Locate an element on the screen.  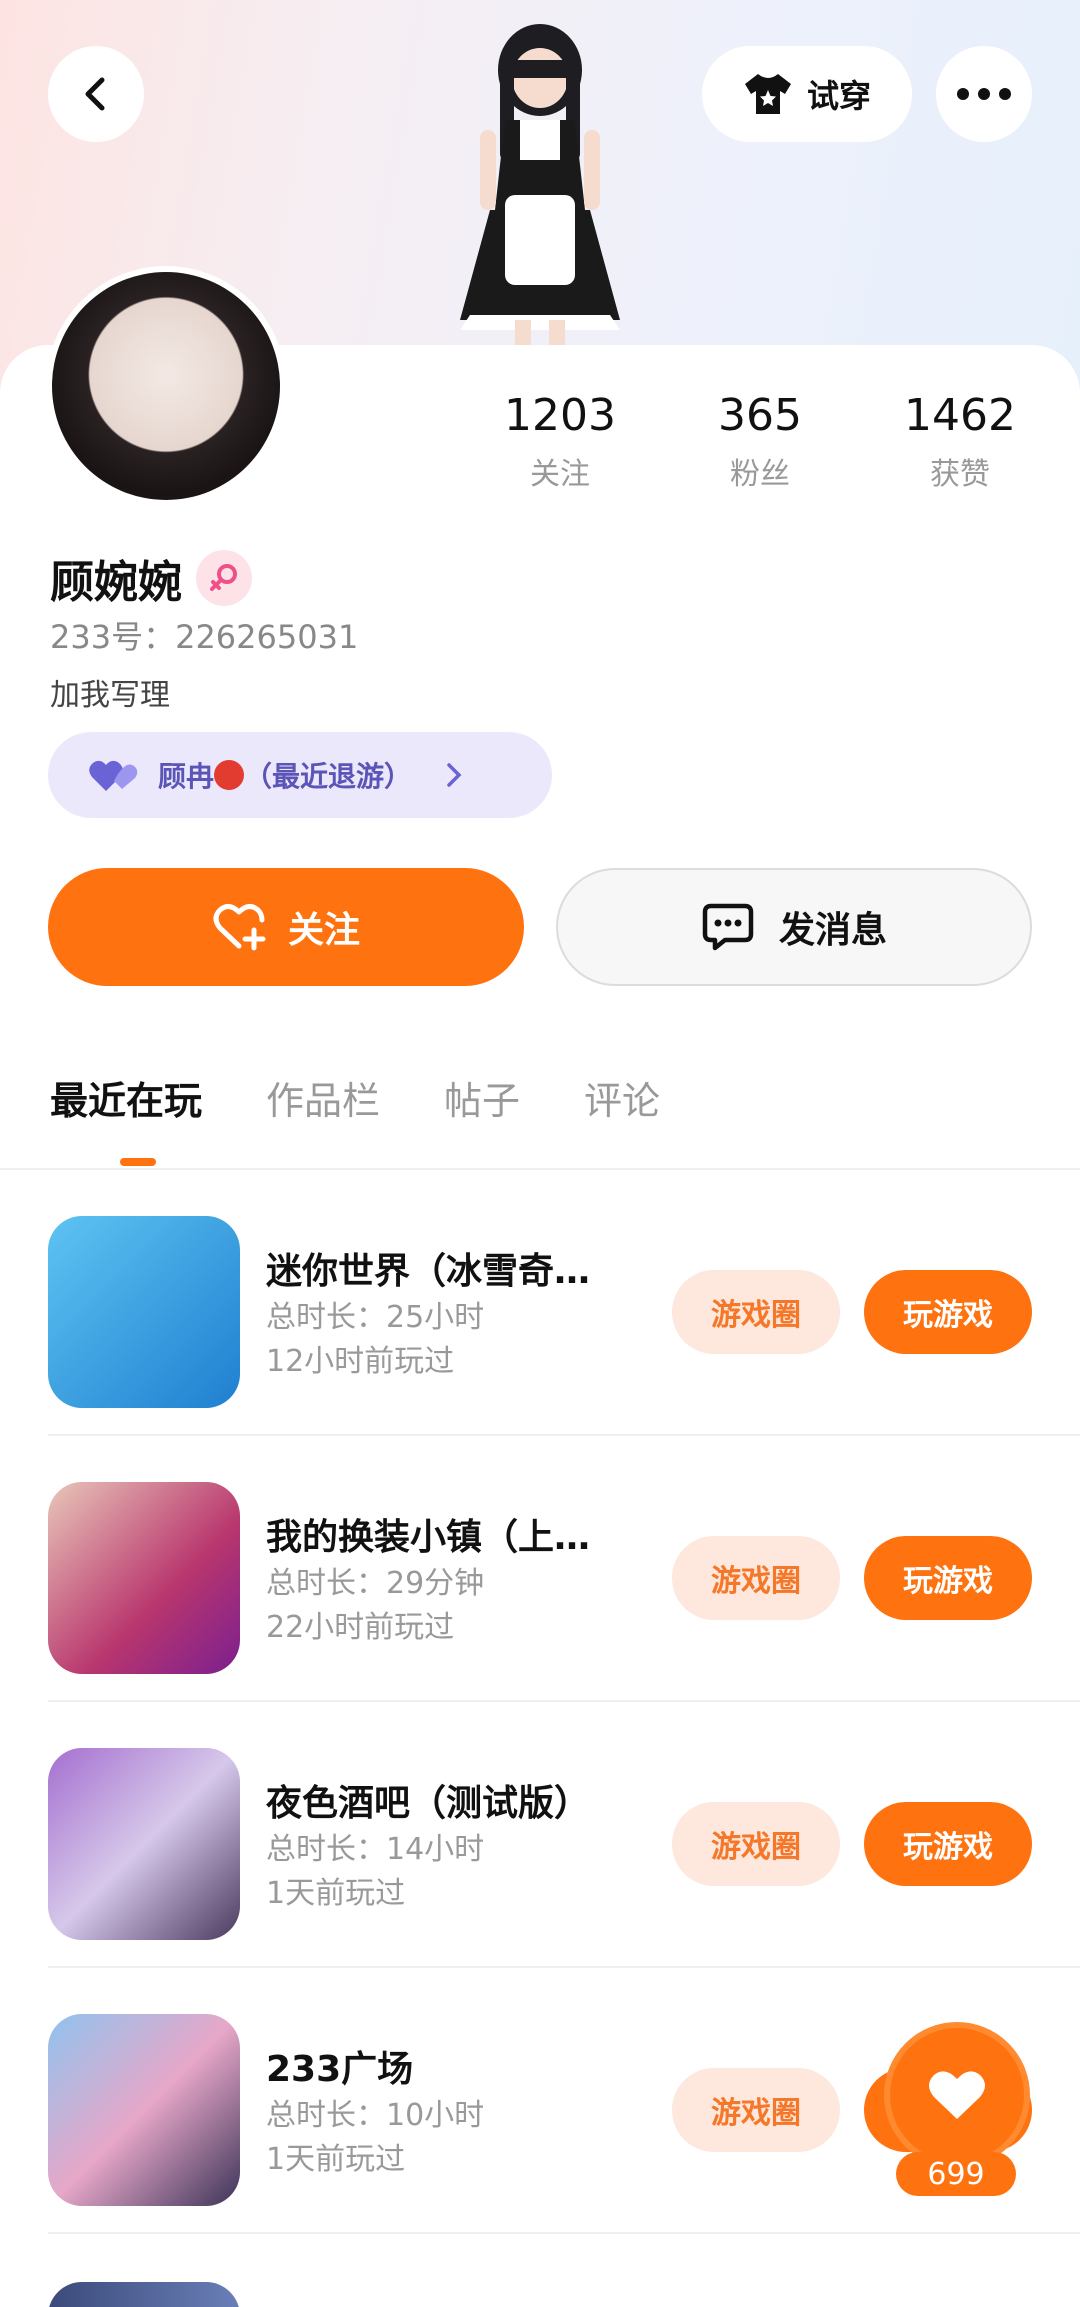
close-friend-pill: 顾冉 （最近退游） is located at coordinates (300, 775).